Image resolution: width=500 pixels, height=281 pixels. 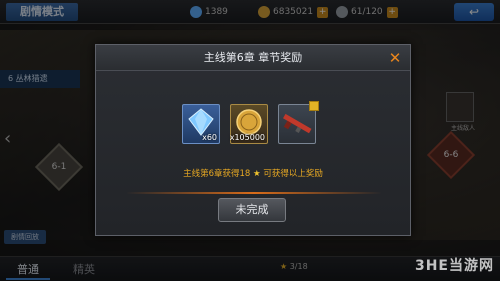 I want to click on close-icon: ✕, so click(x=395, y=58).